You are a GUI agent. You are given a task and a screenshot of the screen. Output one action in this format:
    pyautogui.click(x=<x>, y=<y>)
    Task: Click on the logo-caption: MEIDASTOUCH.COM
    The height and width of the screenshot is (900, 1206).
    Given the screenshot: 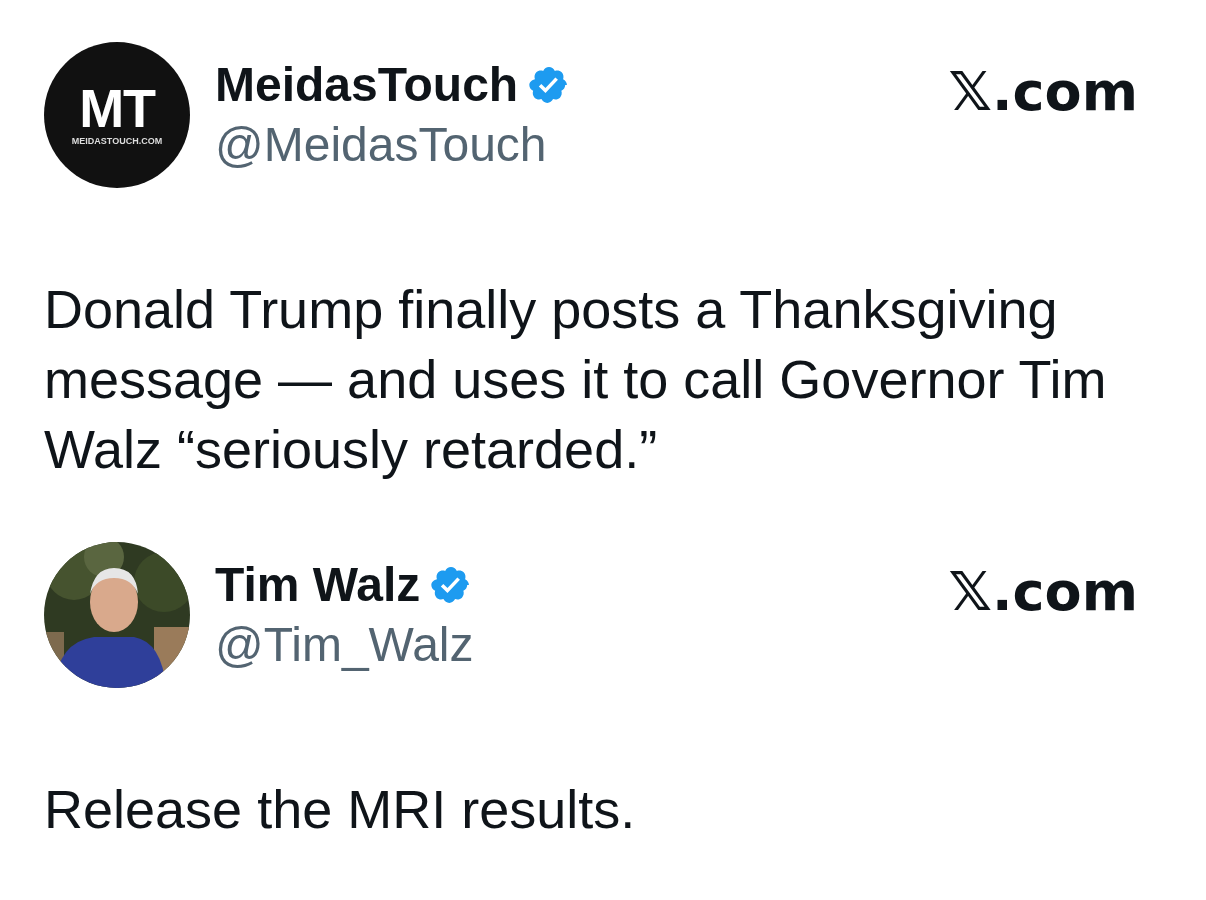 What is the action you would take?
    pyautogui.click(x=117, y=141)
    